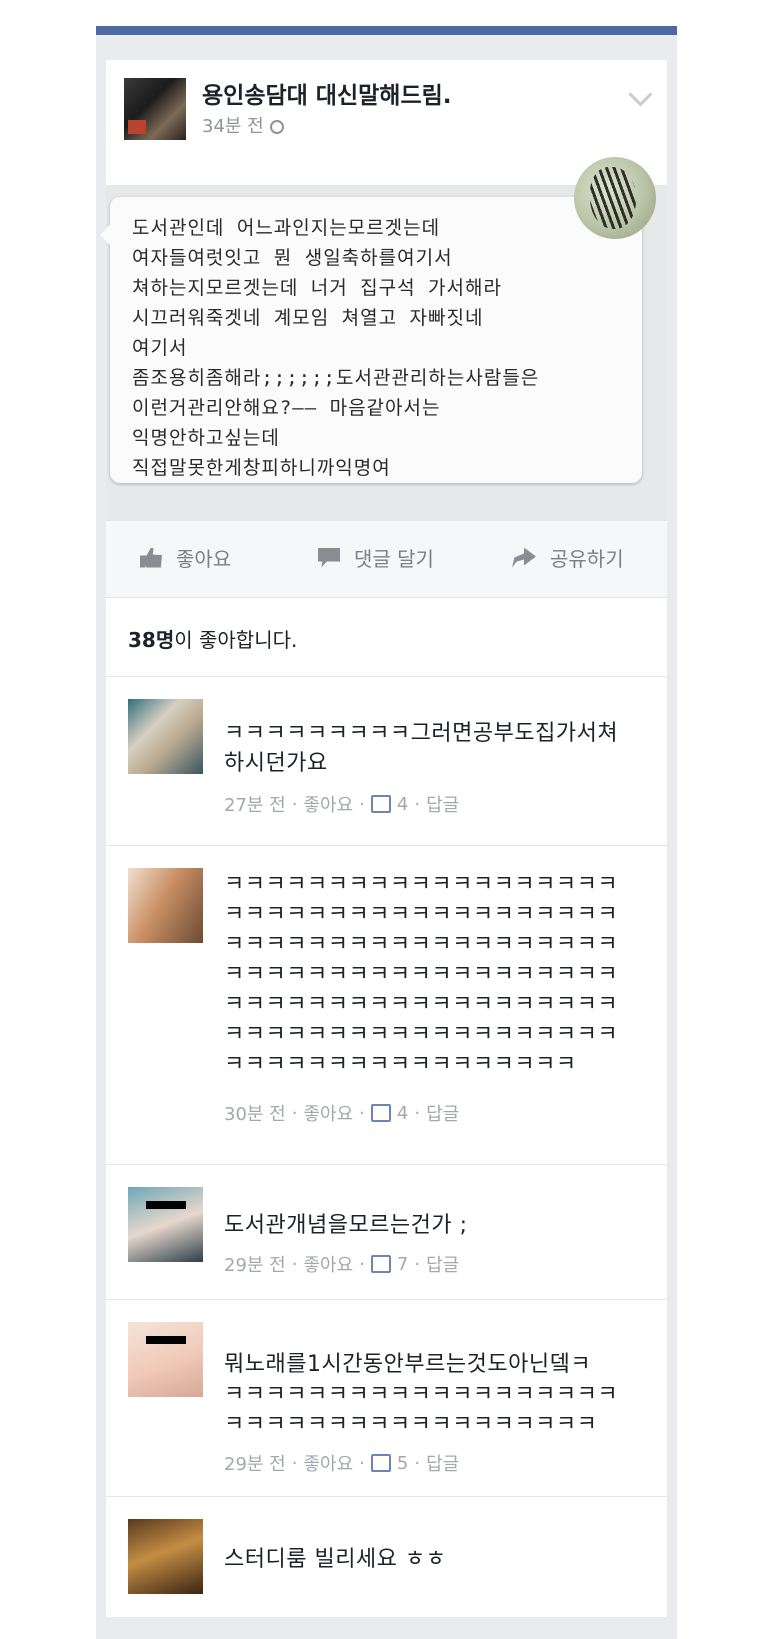 The width and height of the screenshot is (762, 1639). Describe the element at coordinates (236, 640) in the screenshot. I see `likes-suffix: 이 좋아합니다.` at that location.